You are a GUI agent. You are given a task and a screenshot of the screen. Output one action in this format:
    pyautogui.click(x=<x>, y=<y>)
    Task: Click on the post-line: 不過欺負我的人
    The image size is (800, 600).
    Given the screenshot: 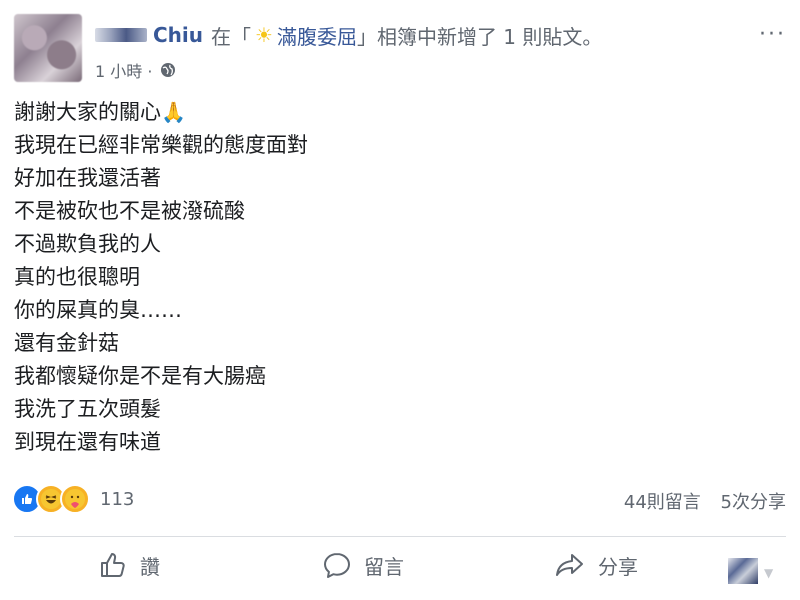 What is the action you would take?
    pyautogui.click(x=87, y=244)
    